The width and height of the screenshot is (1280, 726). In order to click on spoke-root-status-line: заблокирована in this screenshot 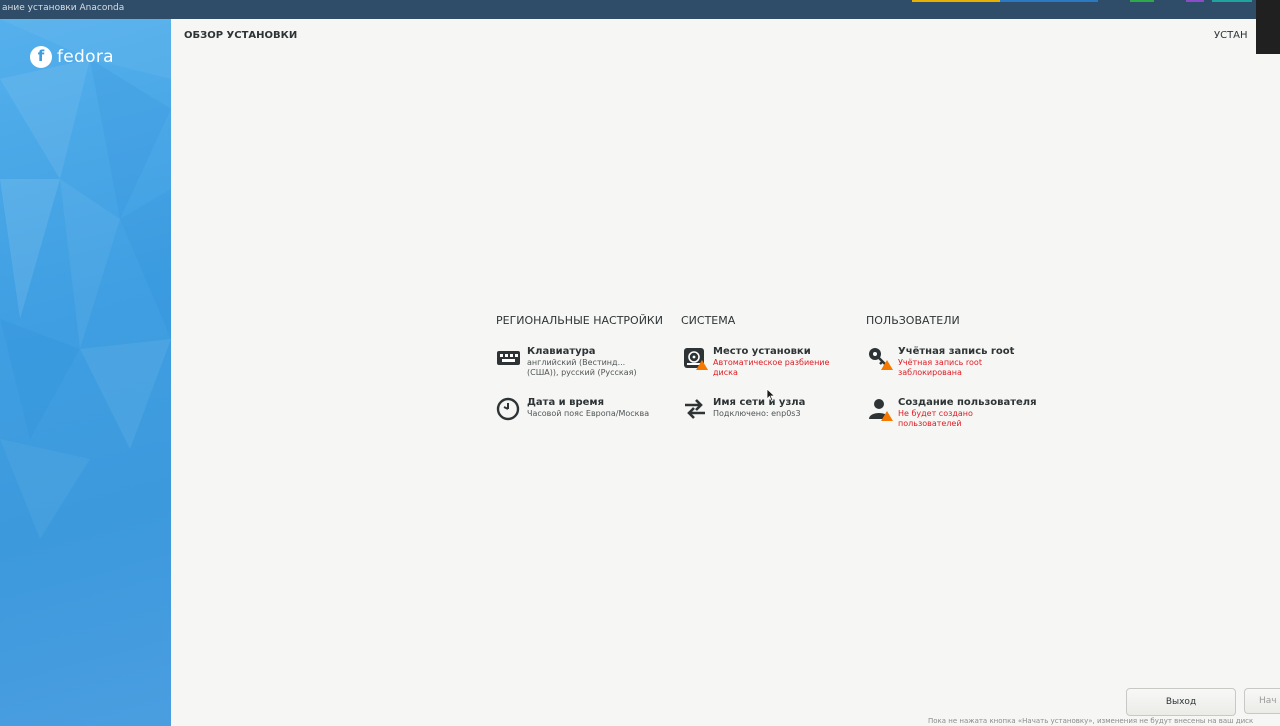, I will do `click(930, 372)`.